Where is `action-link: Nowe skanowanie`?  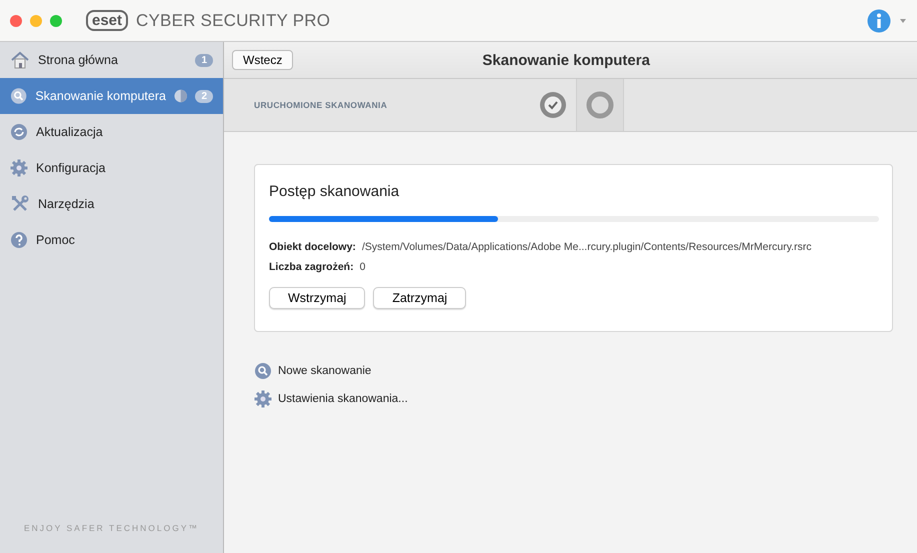
action-link: Nowe skanowanie is located at coordinates (573, 371).